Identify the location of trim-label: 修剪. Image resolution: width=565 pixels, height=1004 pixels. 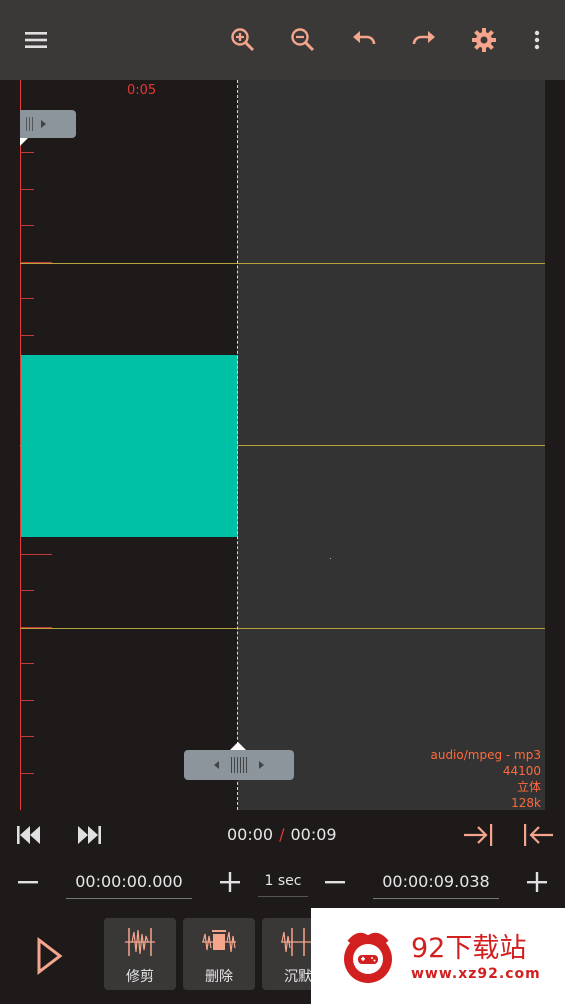
(140, 977).